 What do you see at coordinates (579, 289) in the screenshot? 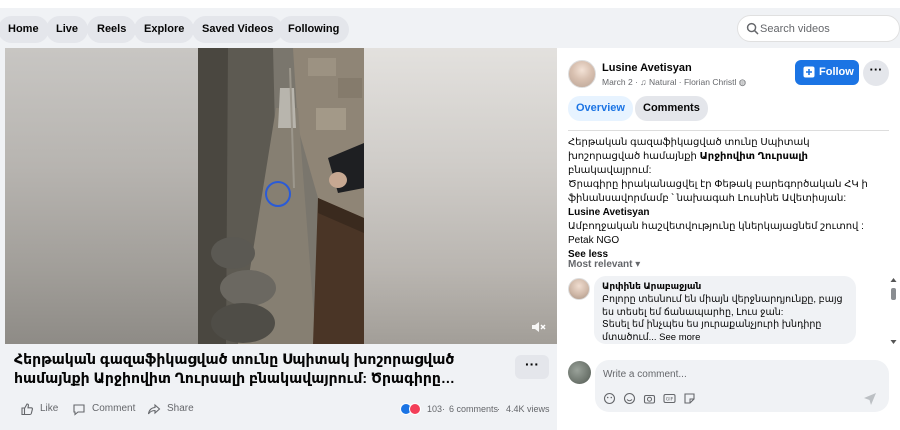
I see `commenter-avatar` at bounding box center [579, 289].